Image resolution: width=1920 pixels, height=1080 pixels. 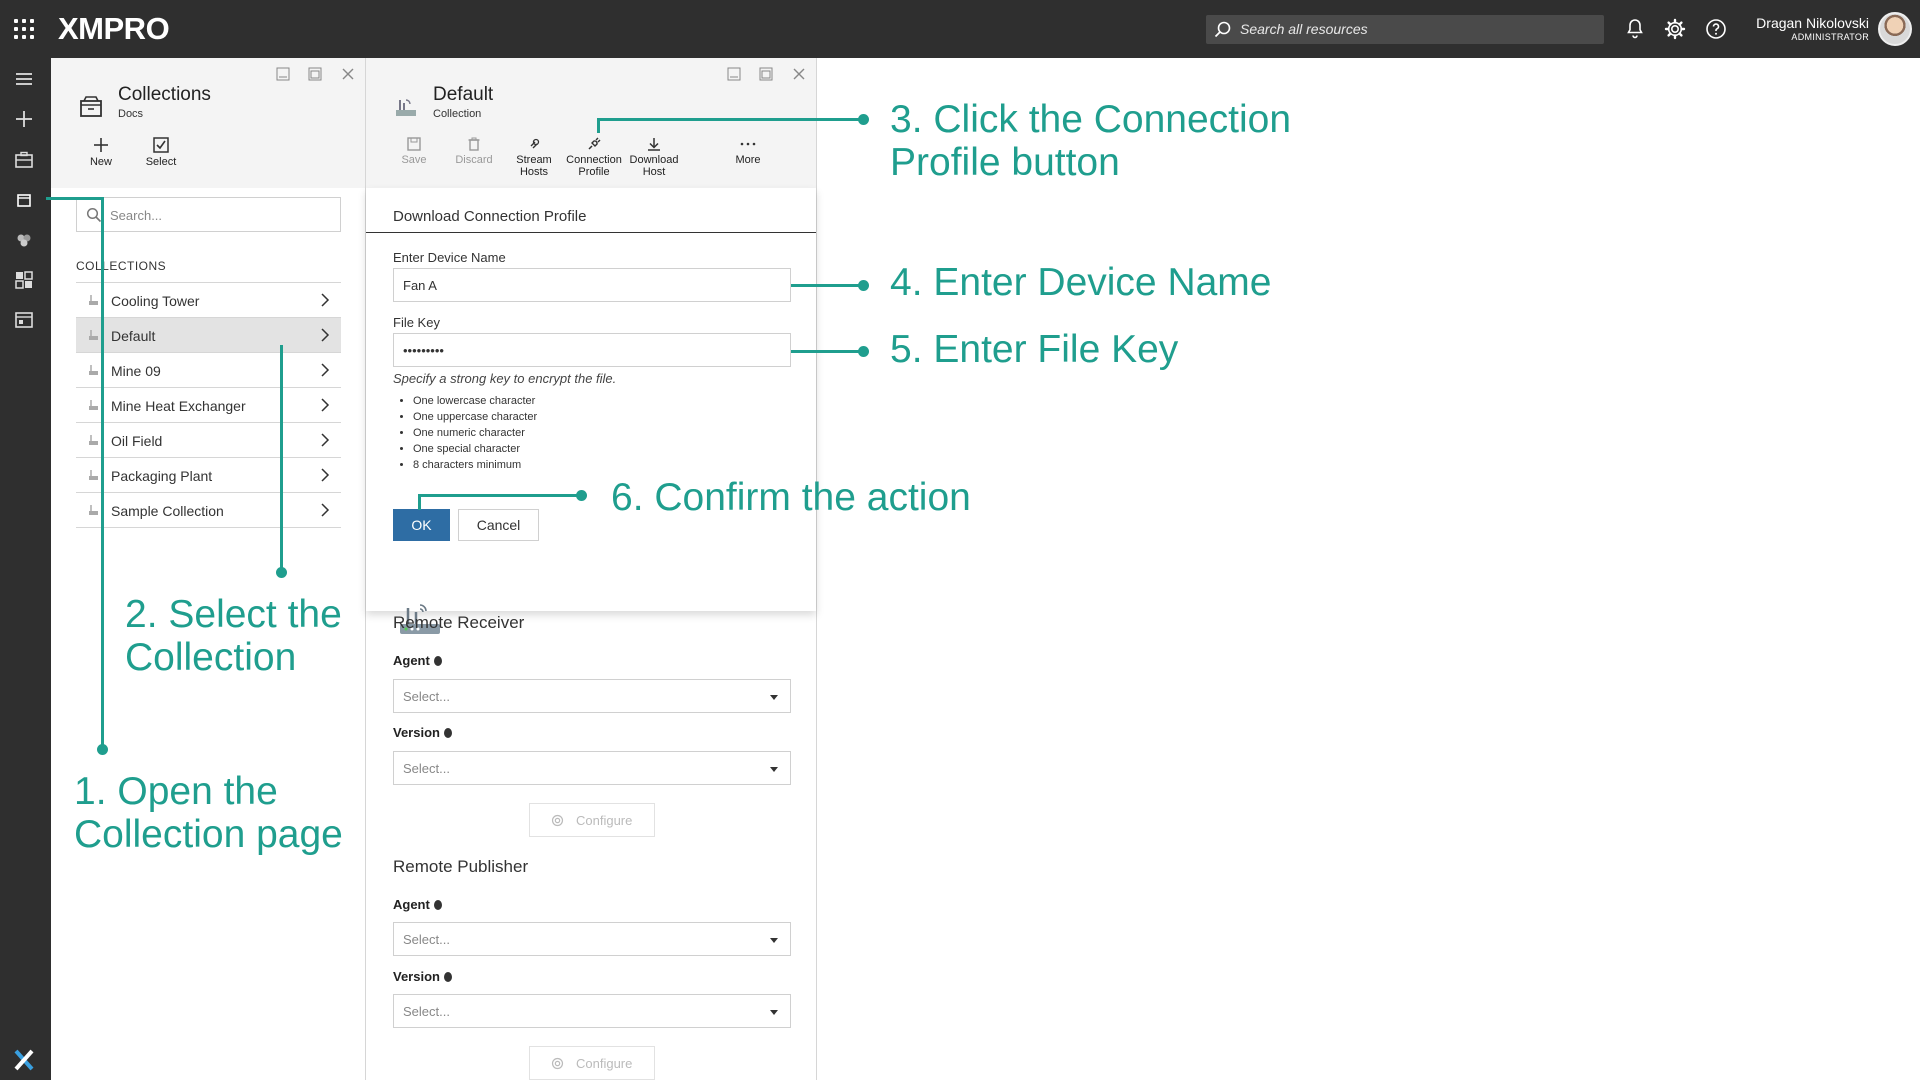 I want to click on dialog-divider, so click(x=591, y=232).